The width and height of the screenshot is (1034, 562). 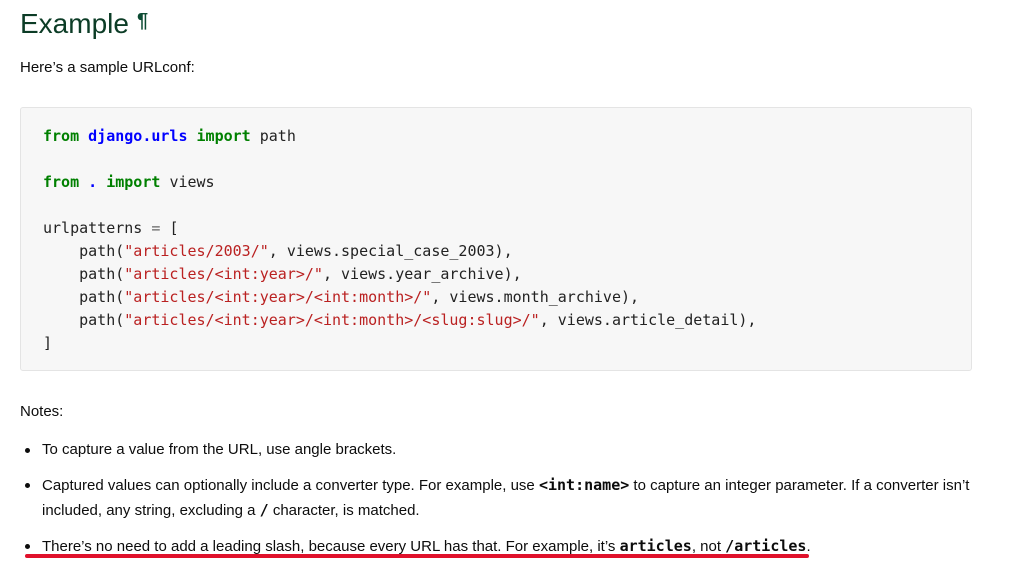 I want to click on permalink-anchor: ¶, so click(x=142, y=21).